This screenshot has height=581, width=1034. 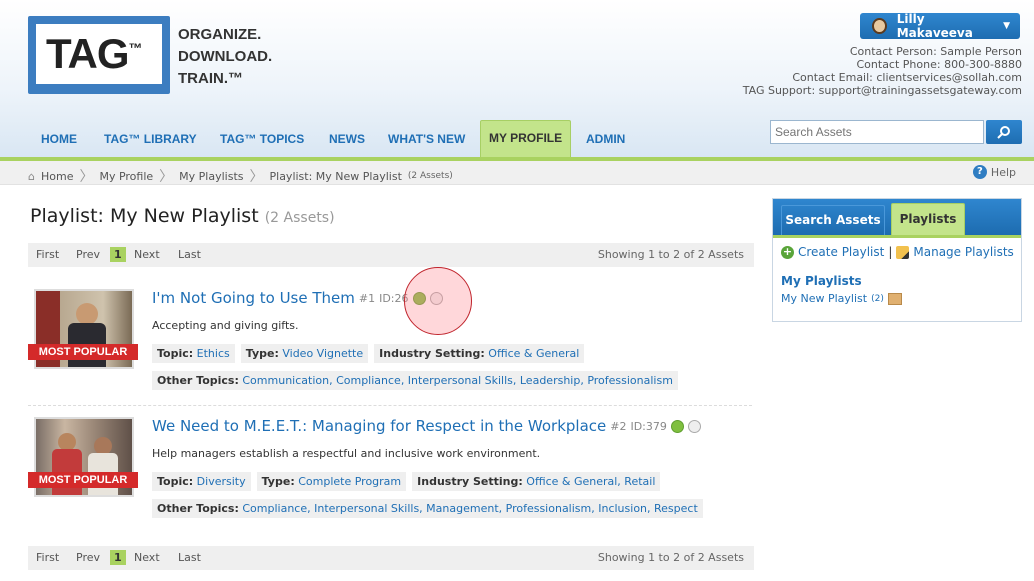 I want to click on topic-tag: Topic: Ethics, so click(x=193, y=353).